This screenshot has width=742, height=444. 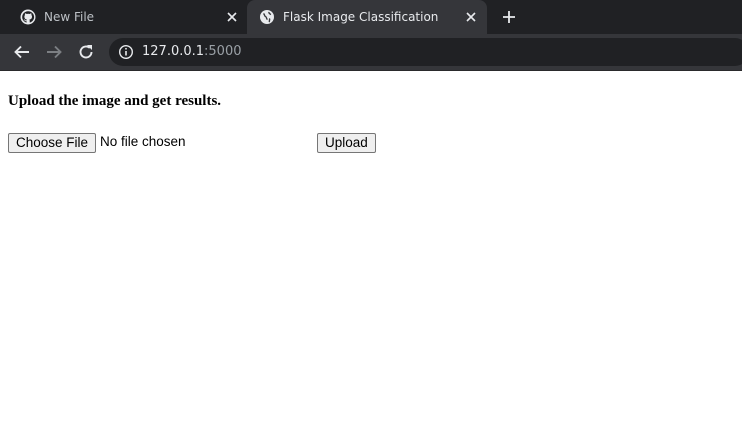 I want to click on tab-flask-image-classification: Flask Image Classification, so click(x=367, y=17).